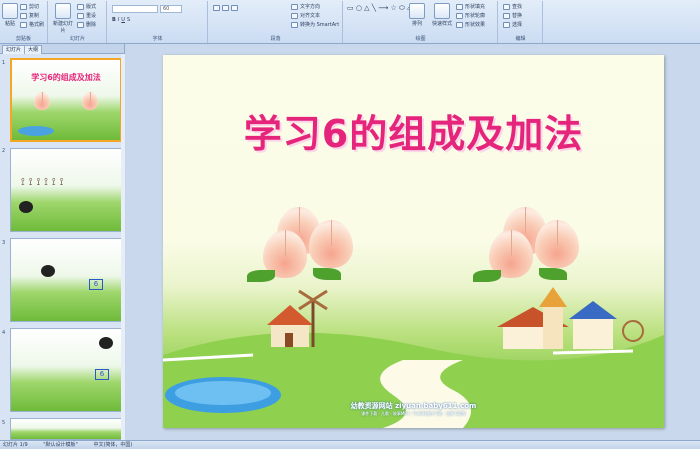 This screenshot has width=700, height=449. What do you see at coordinates (86, 6) in the screenshot?
I see `layout-button: 版式` at bounding box center [86, 6].